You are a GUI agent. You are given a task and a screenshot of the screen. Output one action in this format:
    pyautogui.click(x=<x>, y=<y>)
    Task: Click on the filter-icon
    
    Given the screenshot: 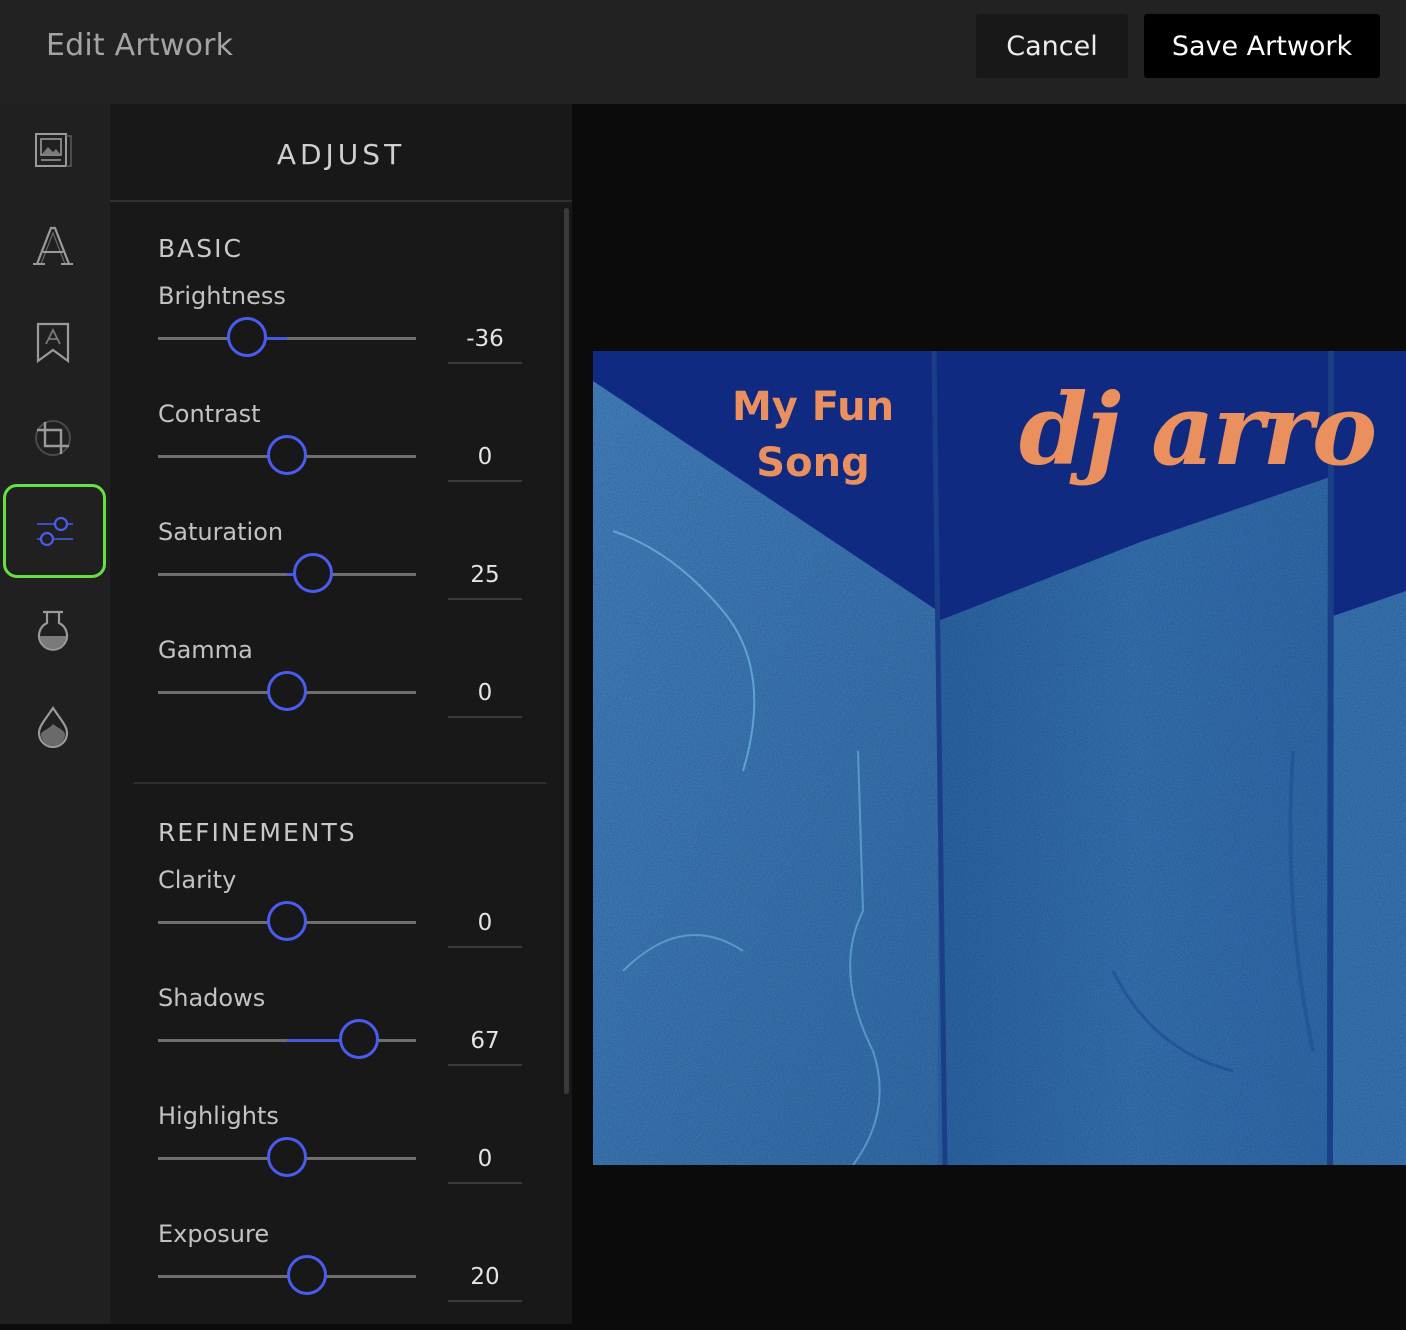 What is the action you would take?
    pyautogui.click(x=53, y=630)
    